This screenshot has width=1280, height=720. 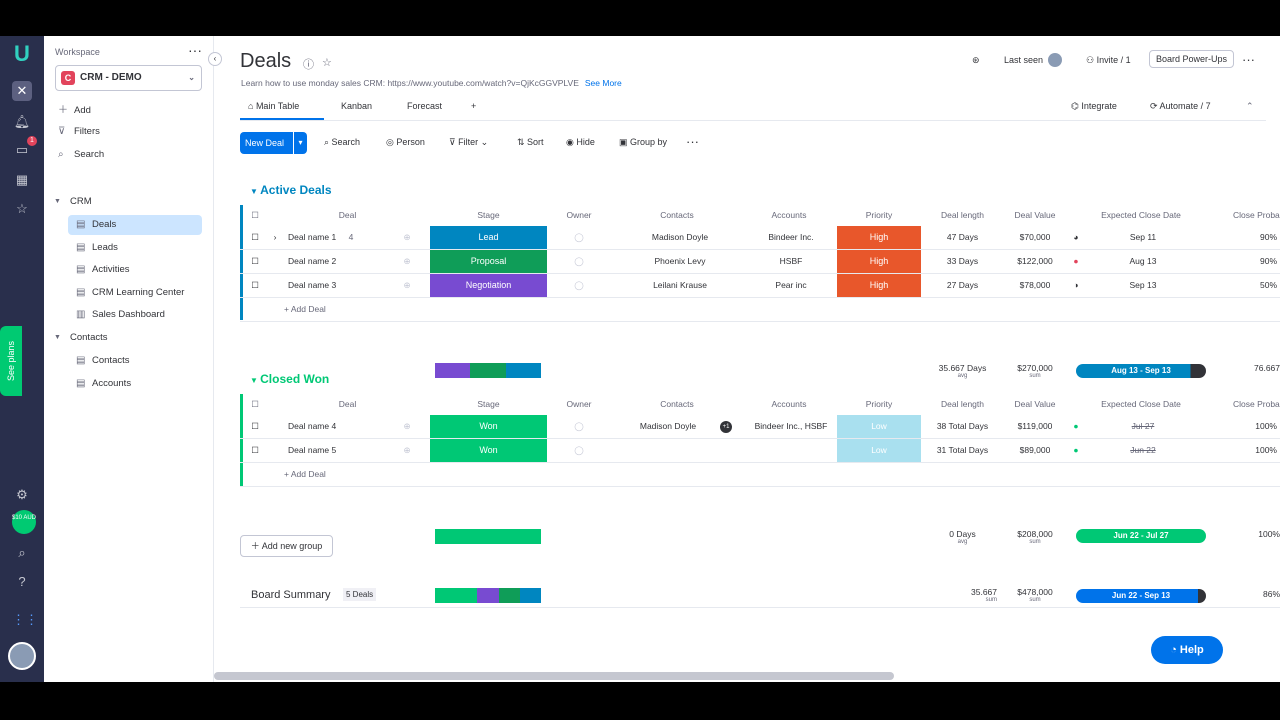 What do you see at coordinates (1250, 106) in the screenshot?
I see `collapse-header-icon: ⌃` at bounding box center [1250, 106].